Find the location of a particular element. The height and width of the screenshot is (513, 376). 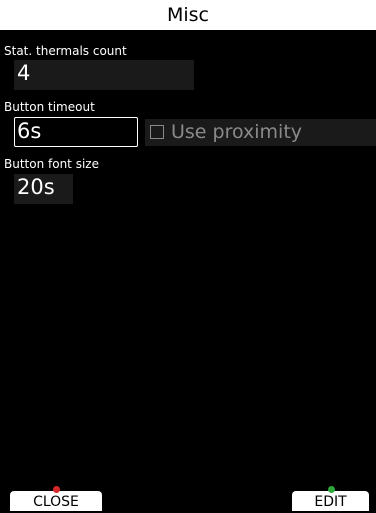

use-proximity-checkbox: Use proximity is located at coordinates (260, 132).